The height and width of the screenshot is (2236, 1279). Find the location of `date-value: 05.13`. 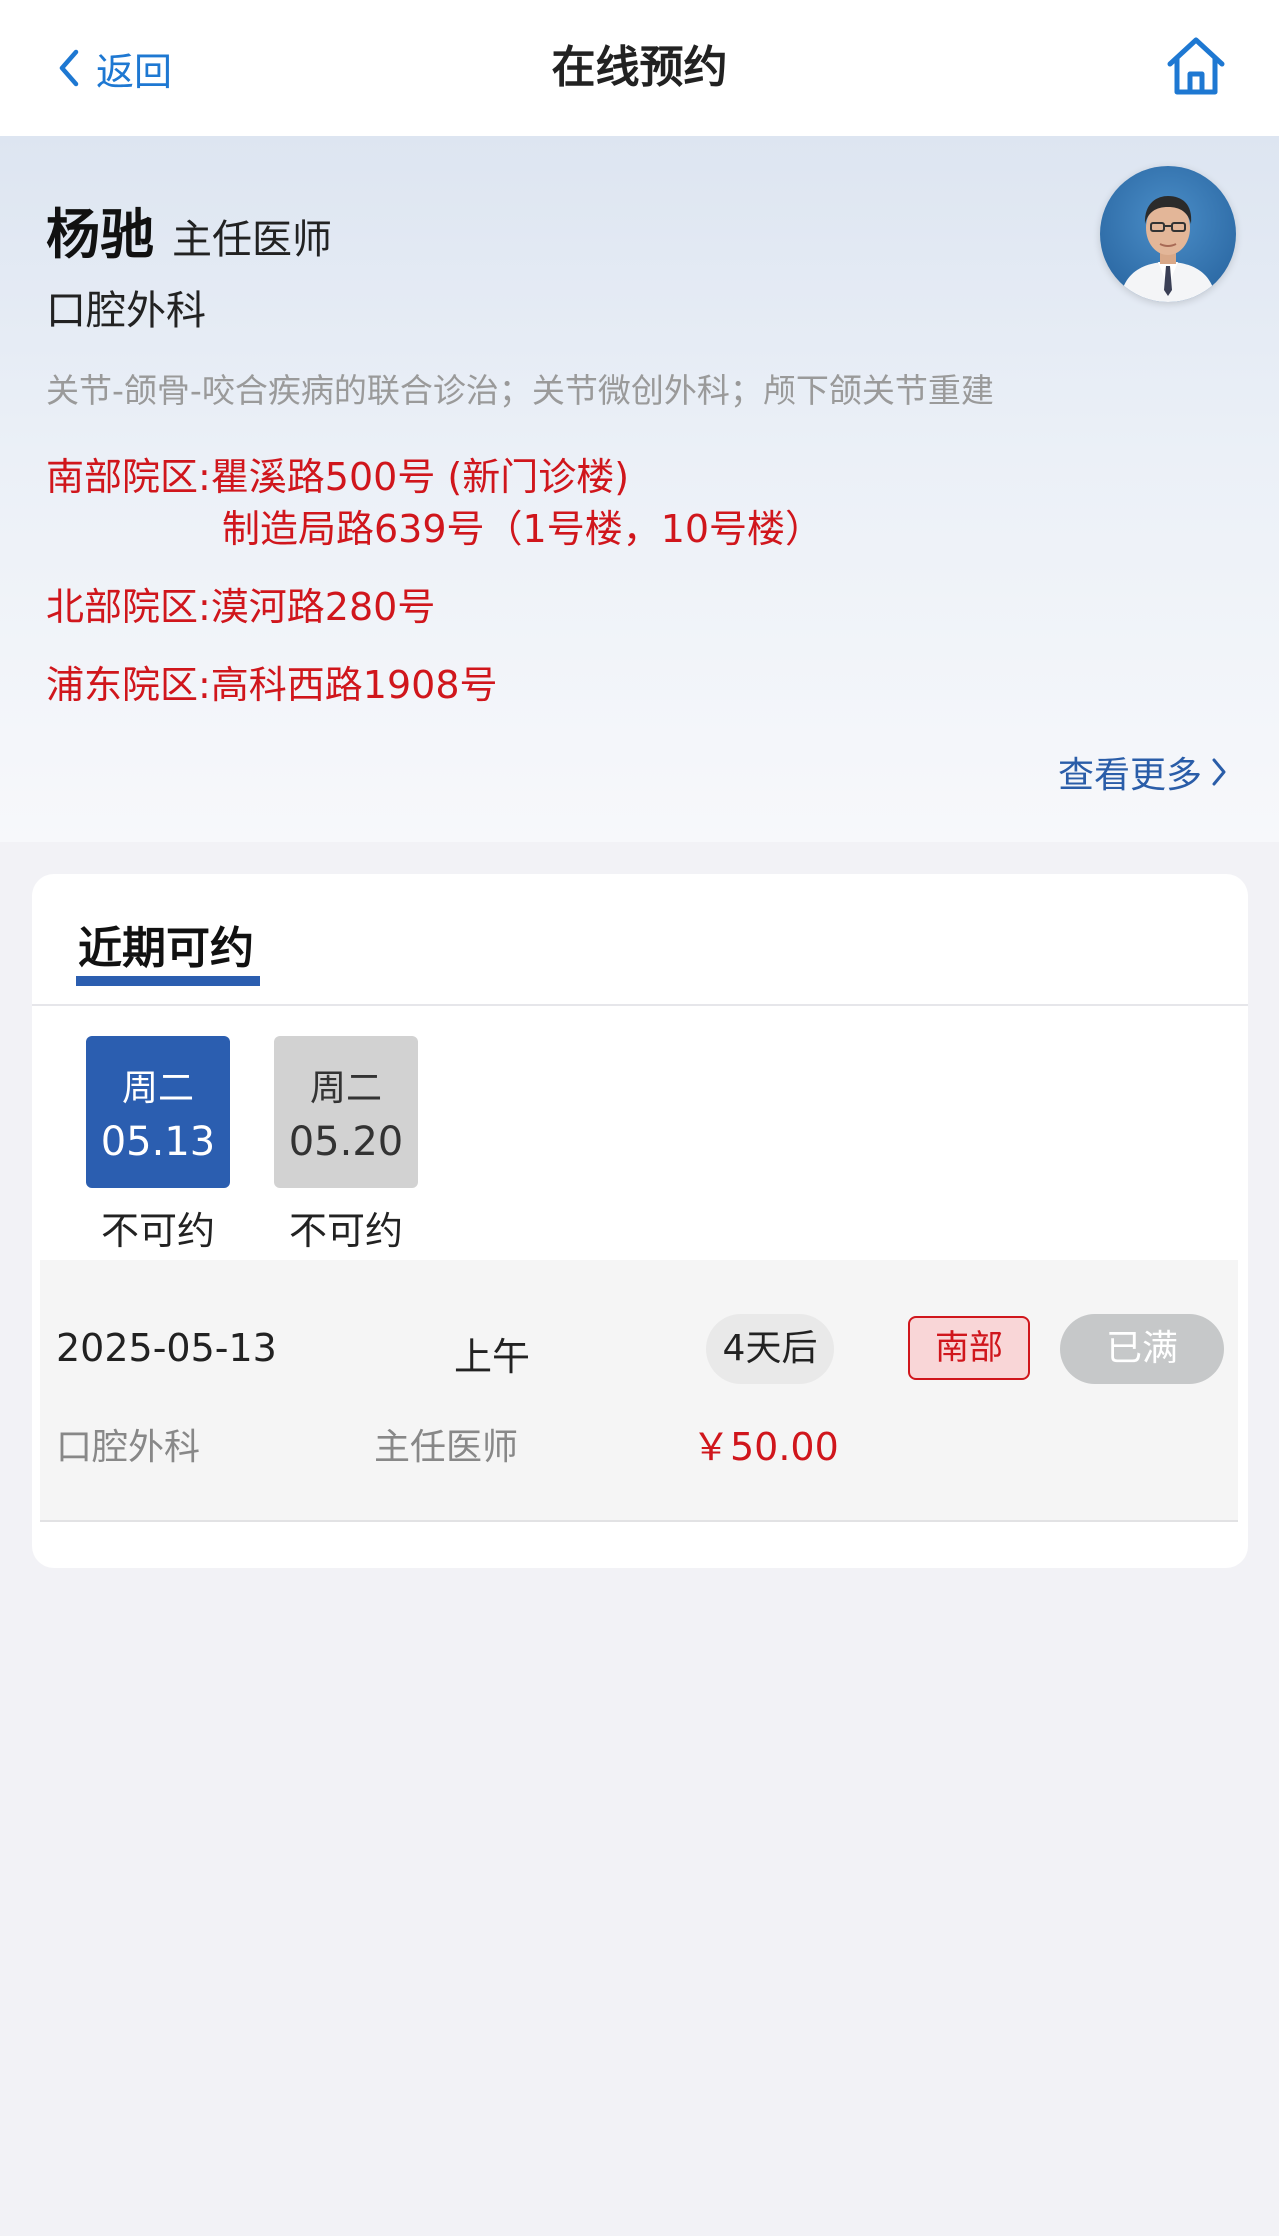

date-value: 05.13 is located at coordinates (158, 1142).